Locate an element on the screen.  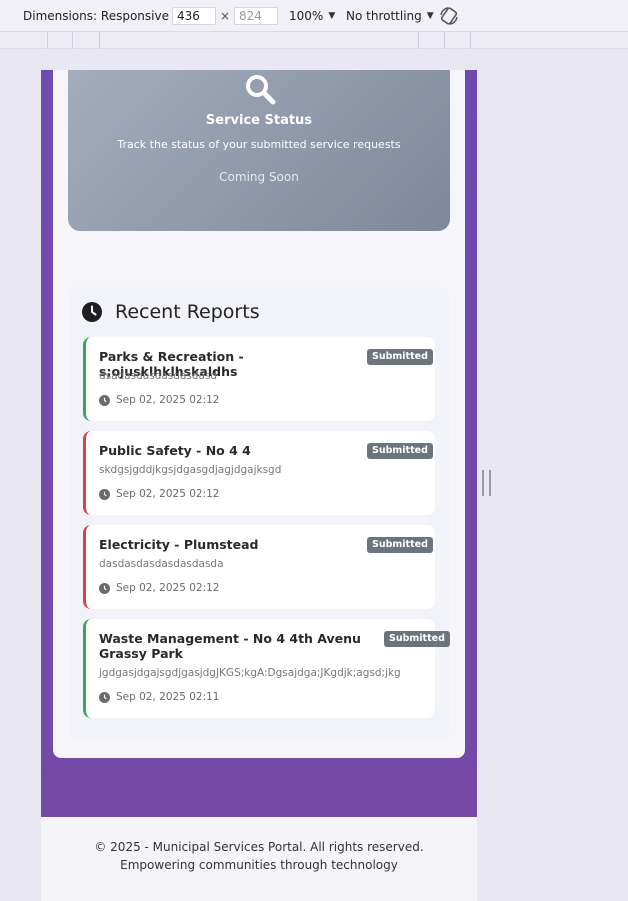
viewport-resize-handle is located at coordinates (486, 483).